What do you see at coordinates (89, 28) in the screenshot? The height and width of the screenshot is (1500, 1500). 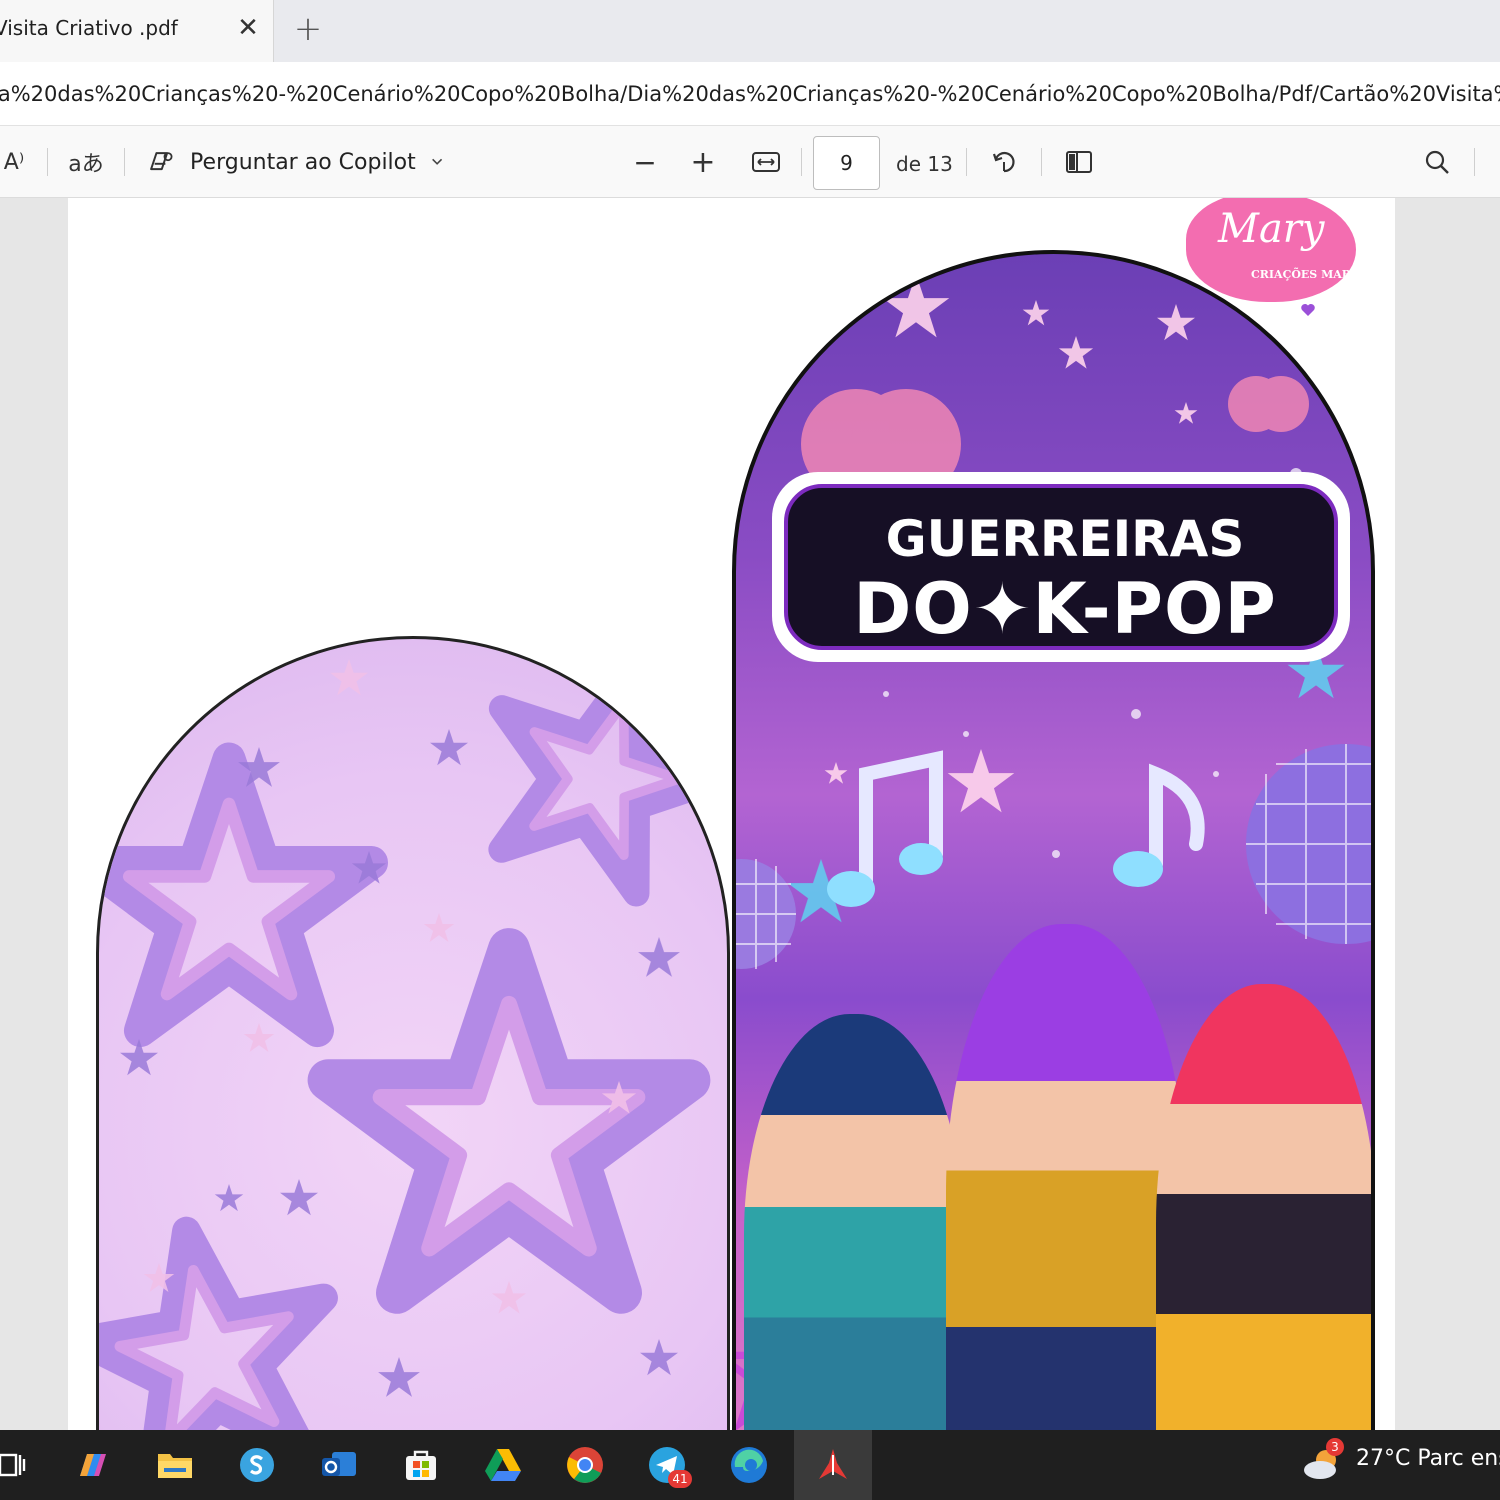 I see `tab-title: Visita Criativo .pdf` at bounding box center [89, 28].